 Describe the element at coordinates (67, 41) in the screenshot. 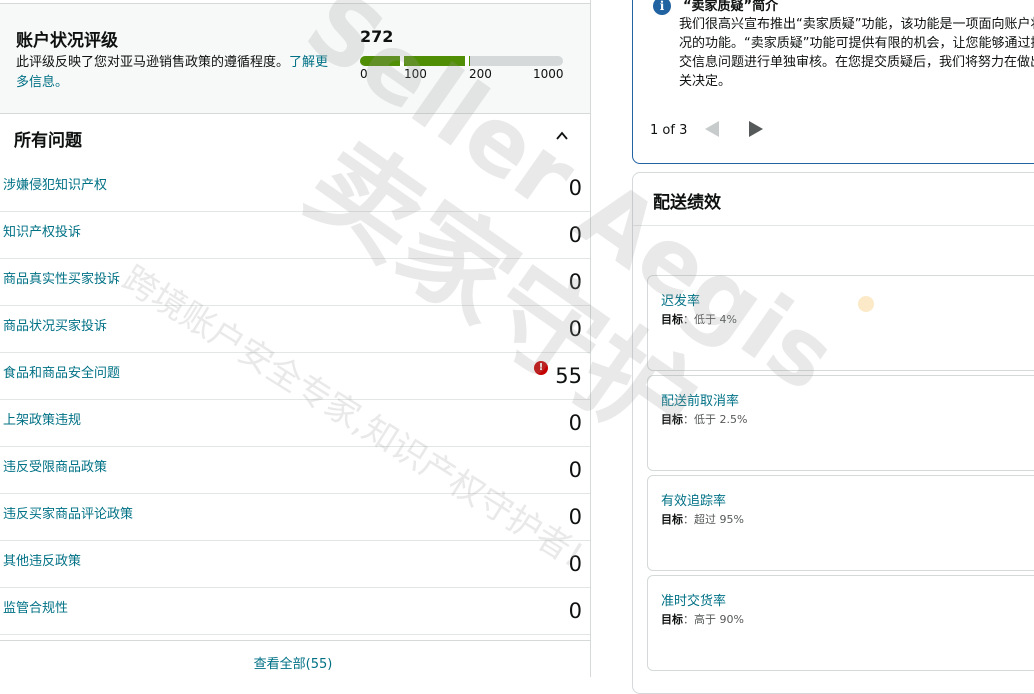

I see `account-health-title: 账户状况评级` at that location.